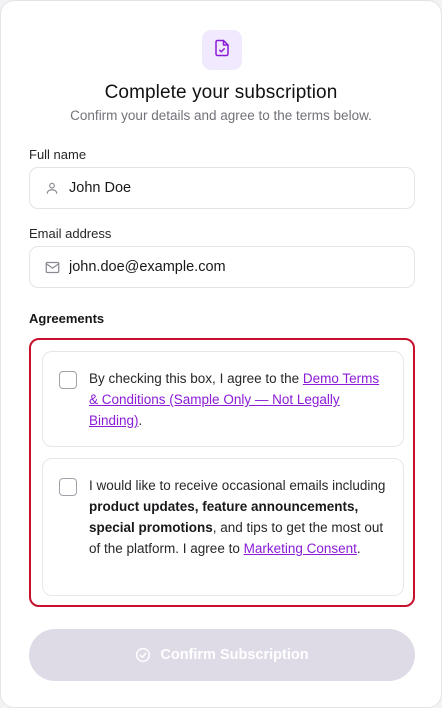 The height and width of the screenshot is (708, 442). What do you see at coordinates (68, 380) in the screenshot?
I see `terms-checkbox` at bounding box center [68, 380].